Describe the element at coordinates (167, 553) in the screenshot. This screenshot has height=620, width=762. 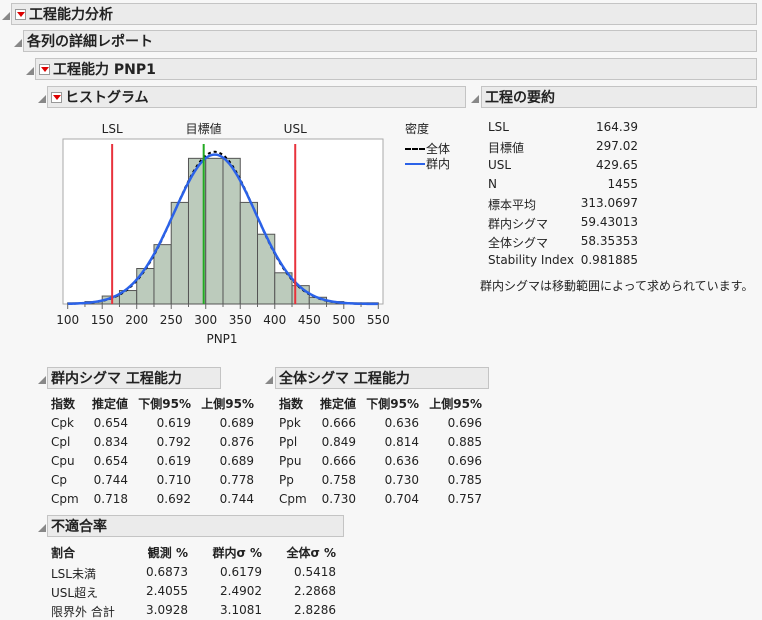
I see `nonconf-header: 観測 %` at that location.